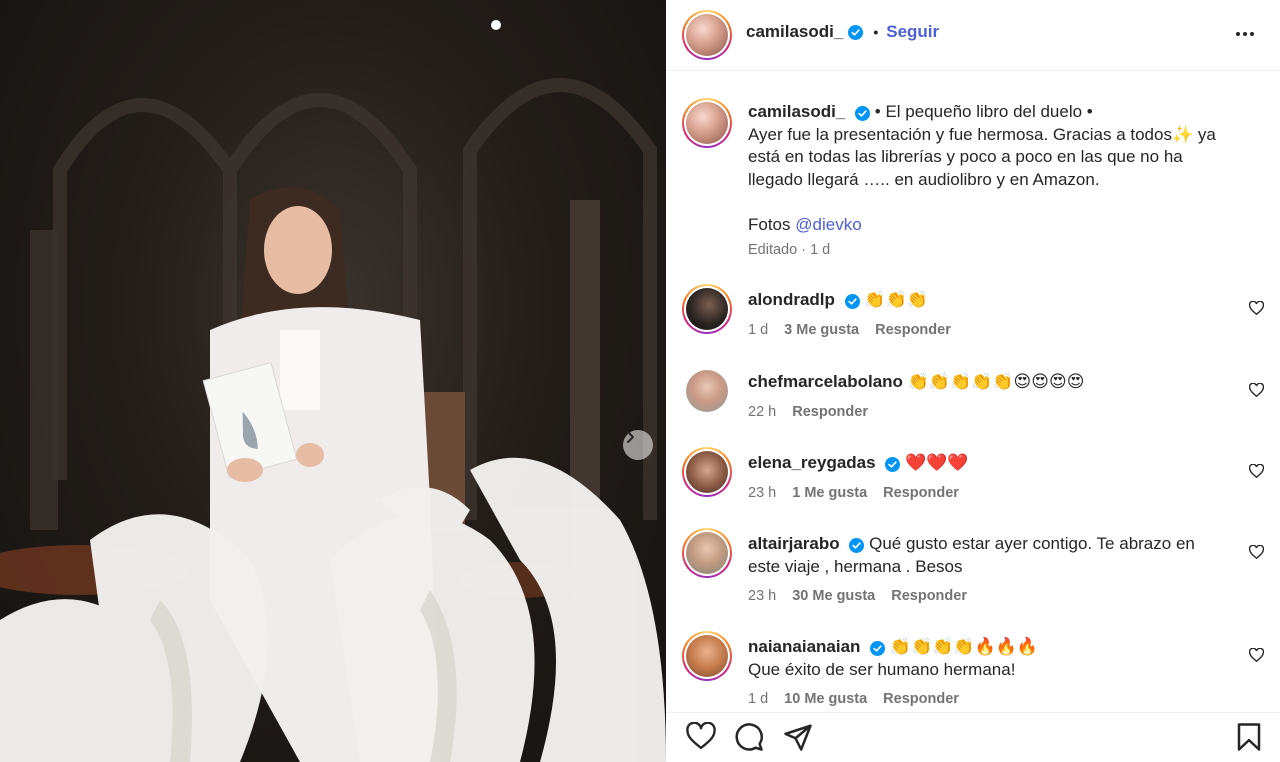  What do you see at coordinates (638, 445) in the screenshot?
I see `next-photo-button` at bounding box center [638, 445].